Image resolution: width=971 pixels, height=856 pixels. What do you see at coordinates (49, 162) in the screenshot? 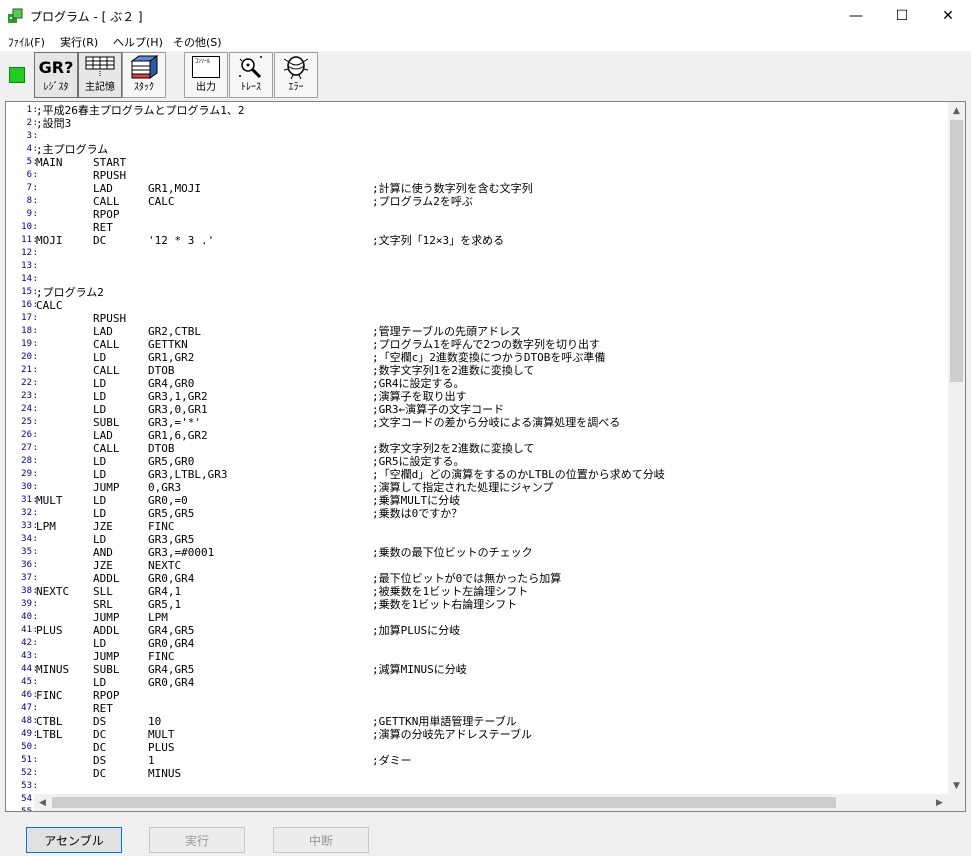
I see `code-label: MAIN` at bounding box center [49, 162].